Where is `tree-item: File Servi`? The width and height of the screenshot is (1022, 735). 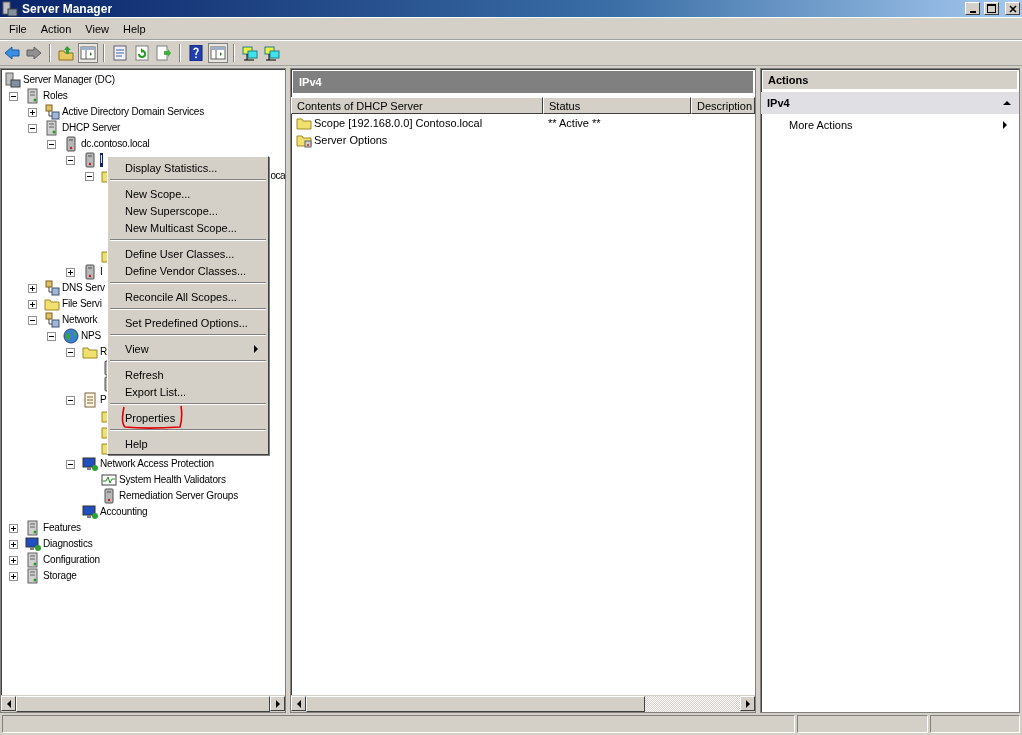 tree-item: File Servi is located at coordinates (82, 304).